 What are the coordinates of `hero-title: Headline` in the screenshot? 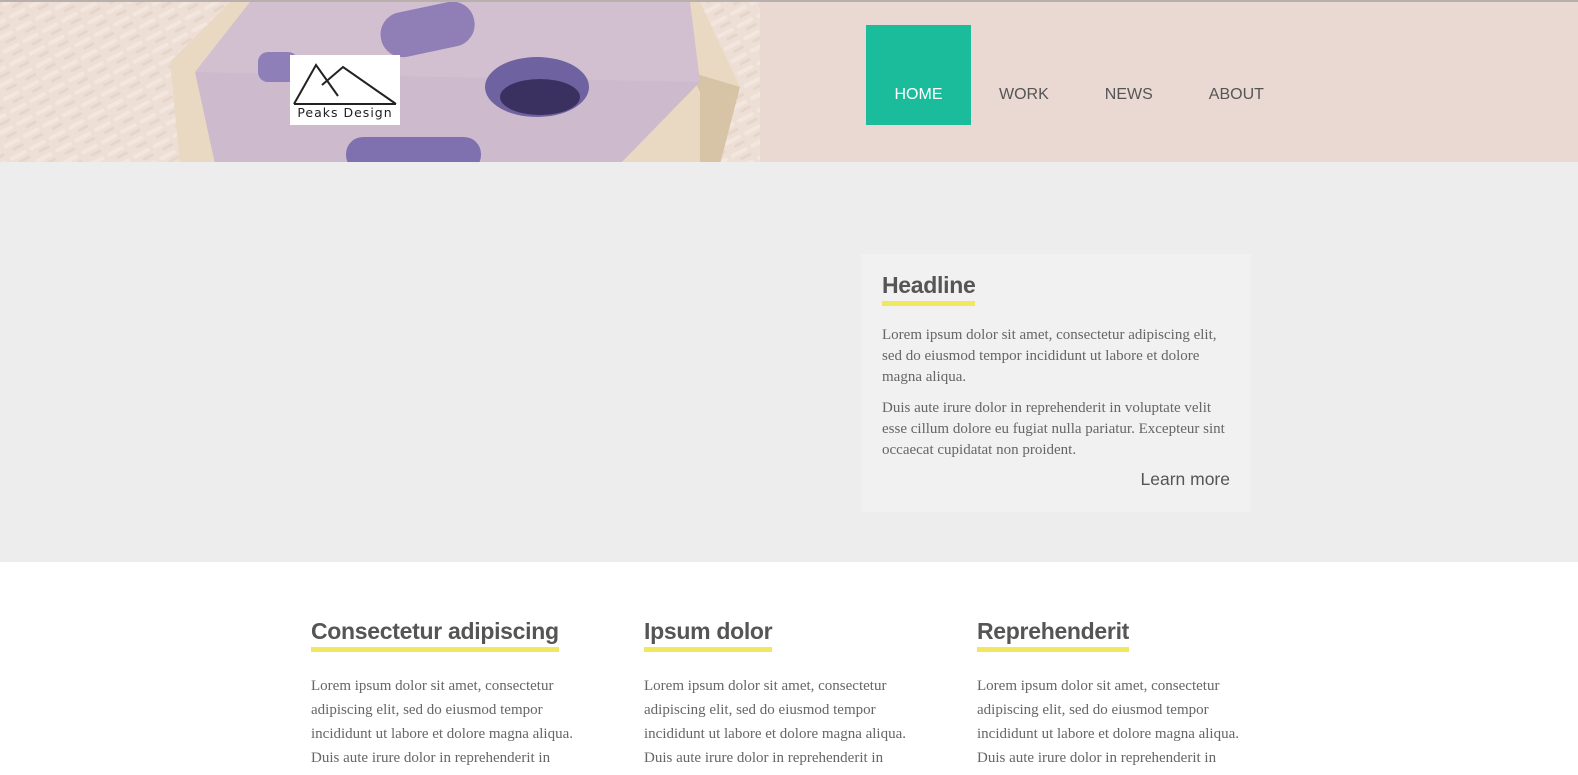 It's located at (929, 289).